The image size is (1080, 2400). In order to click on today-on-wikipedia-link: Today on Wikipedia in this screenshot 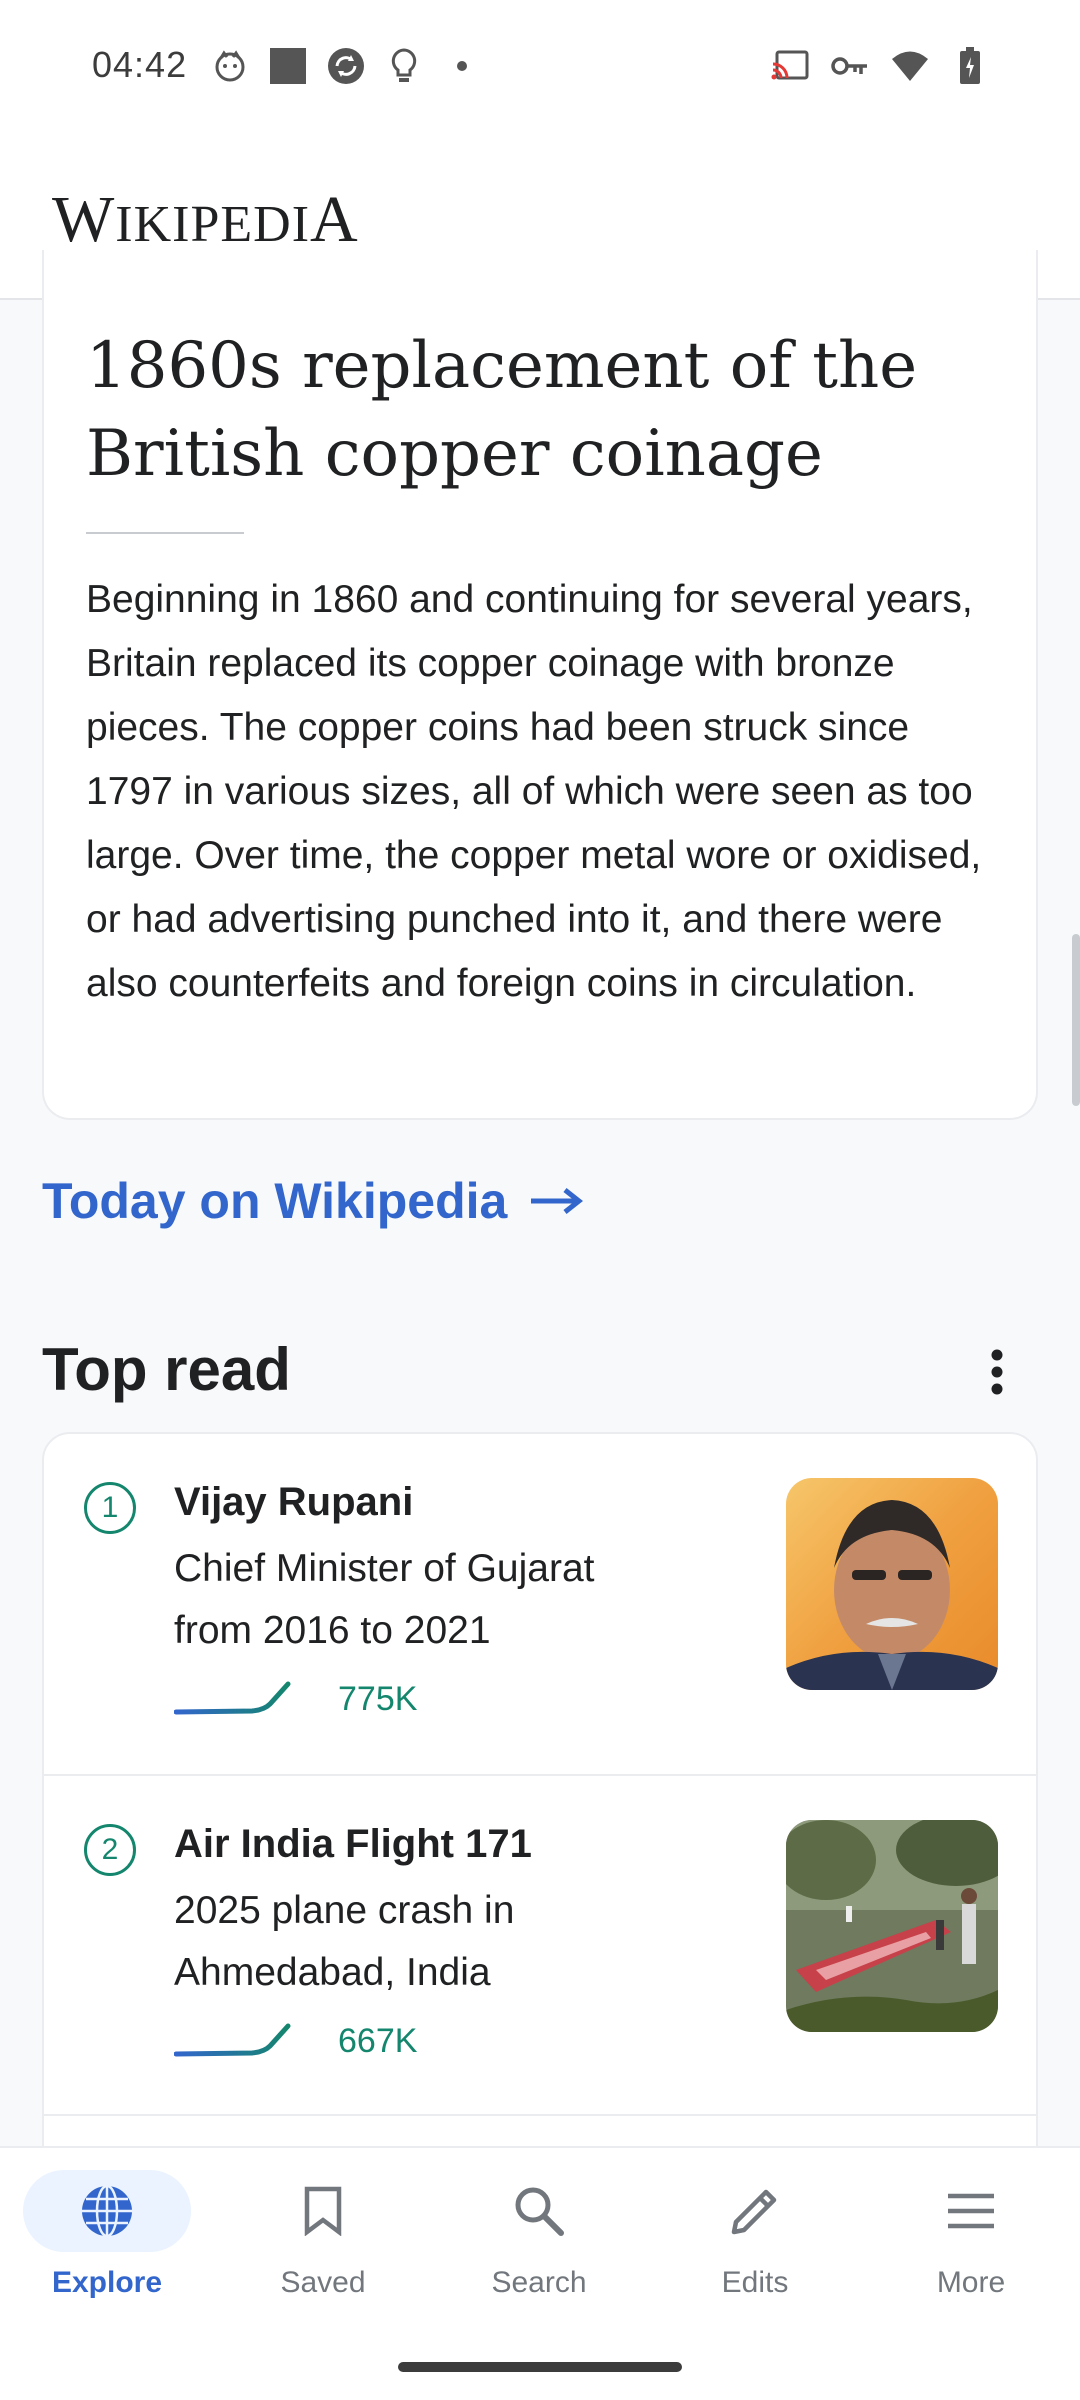, I will do `click(313, 1201)`.